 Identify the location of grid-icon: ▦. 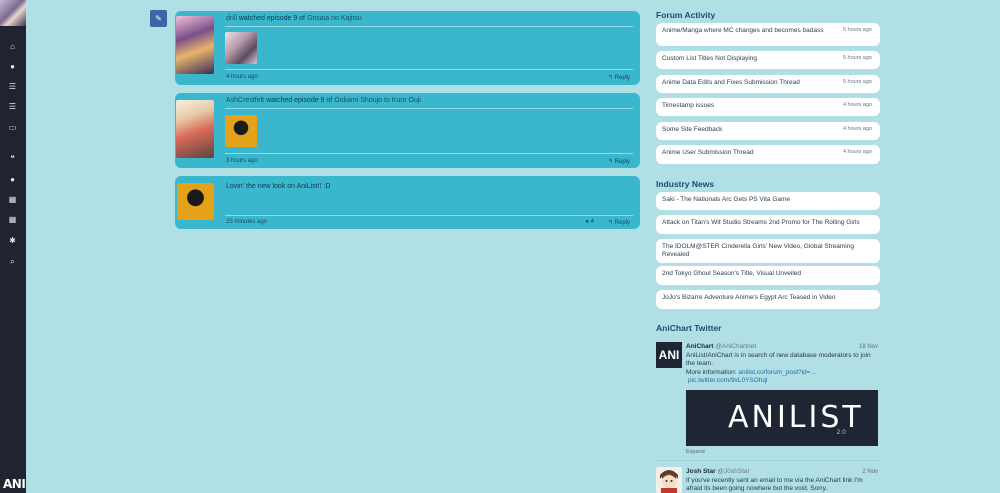
(12, 199).